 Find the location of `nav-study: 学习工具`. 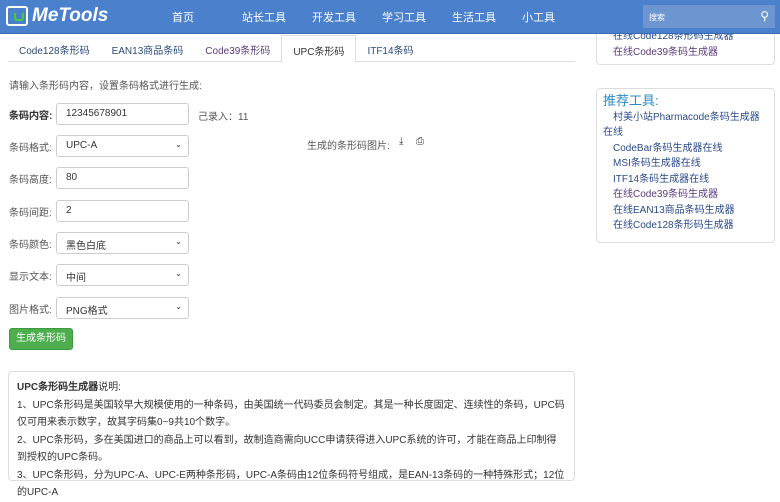

nav-study: 学习工具 is located at coordinates (405, 17).